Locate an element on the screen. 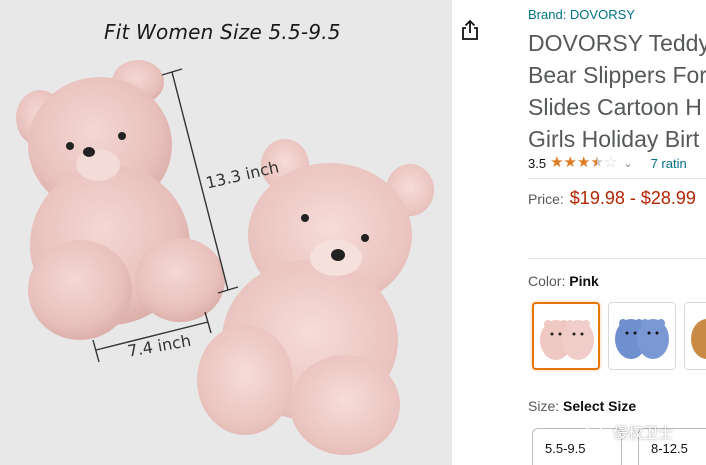 This screenshot has height=465, width=706. price-range: $19.98 - $28.99 is located at coordinates (632, 198).